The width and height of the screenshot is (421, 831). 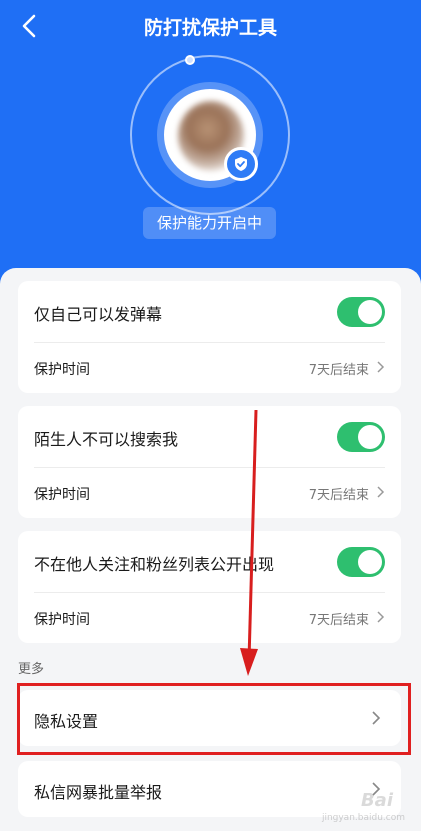 I want to click on setting-row: 不在他人关注和粉丝列表公开出现, so click(x=209, y=562).